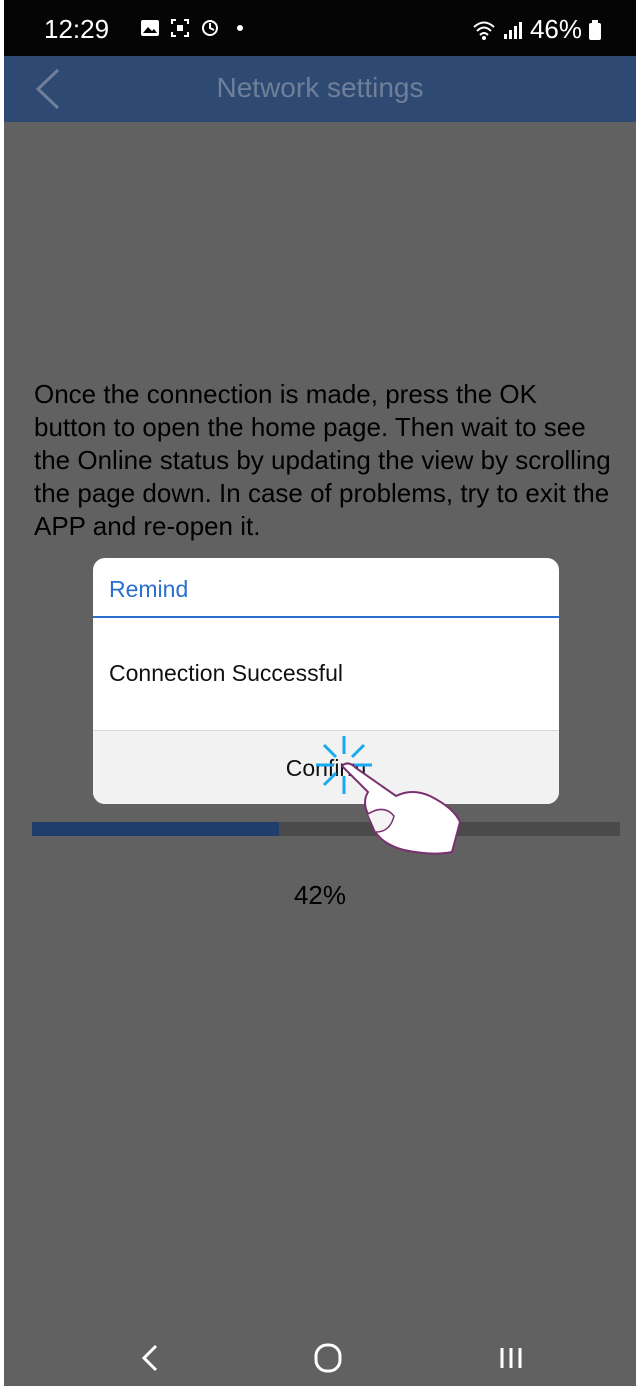 Image resolution: width=640 pixels, height=1386 pixels. Describe the element at coordinates (240, 28) in the screenshot. I see `dot-icon` at that location.